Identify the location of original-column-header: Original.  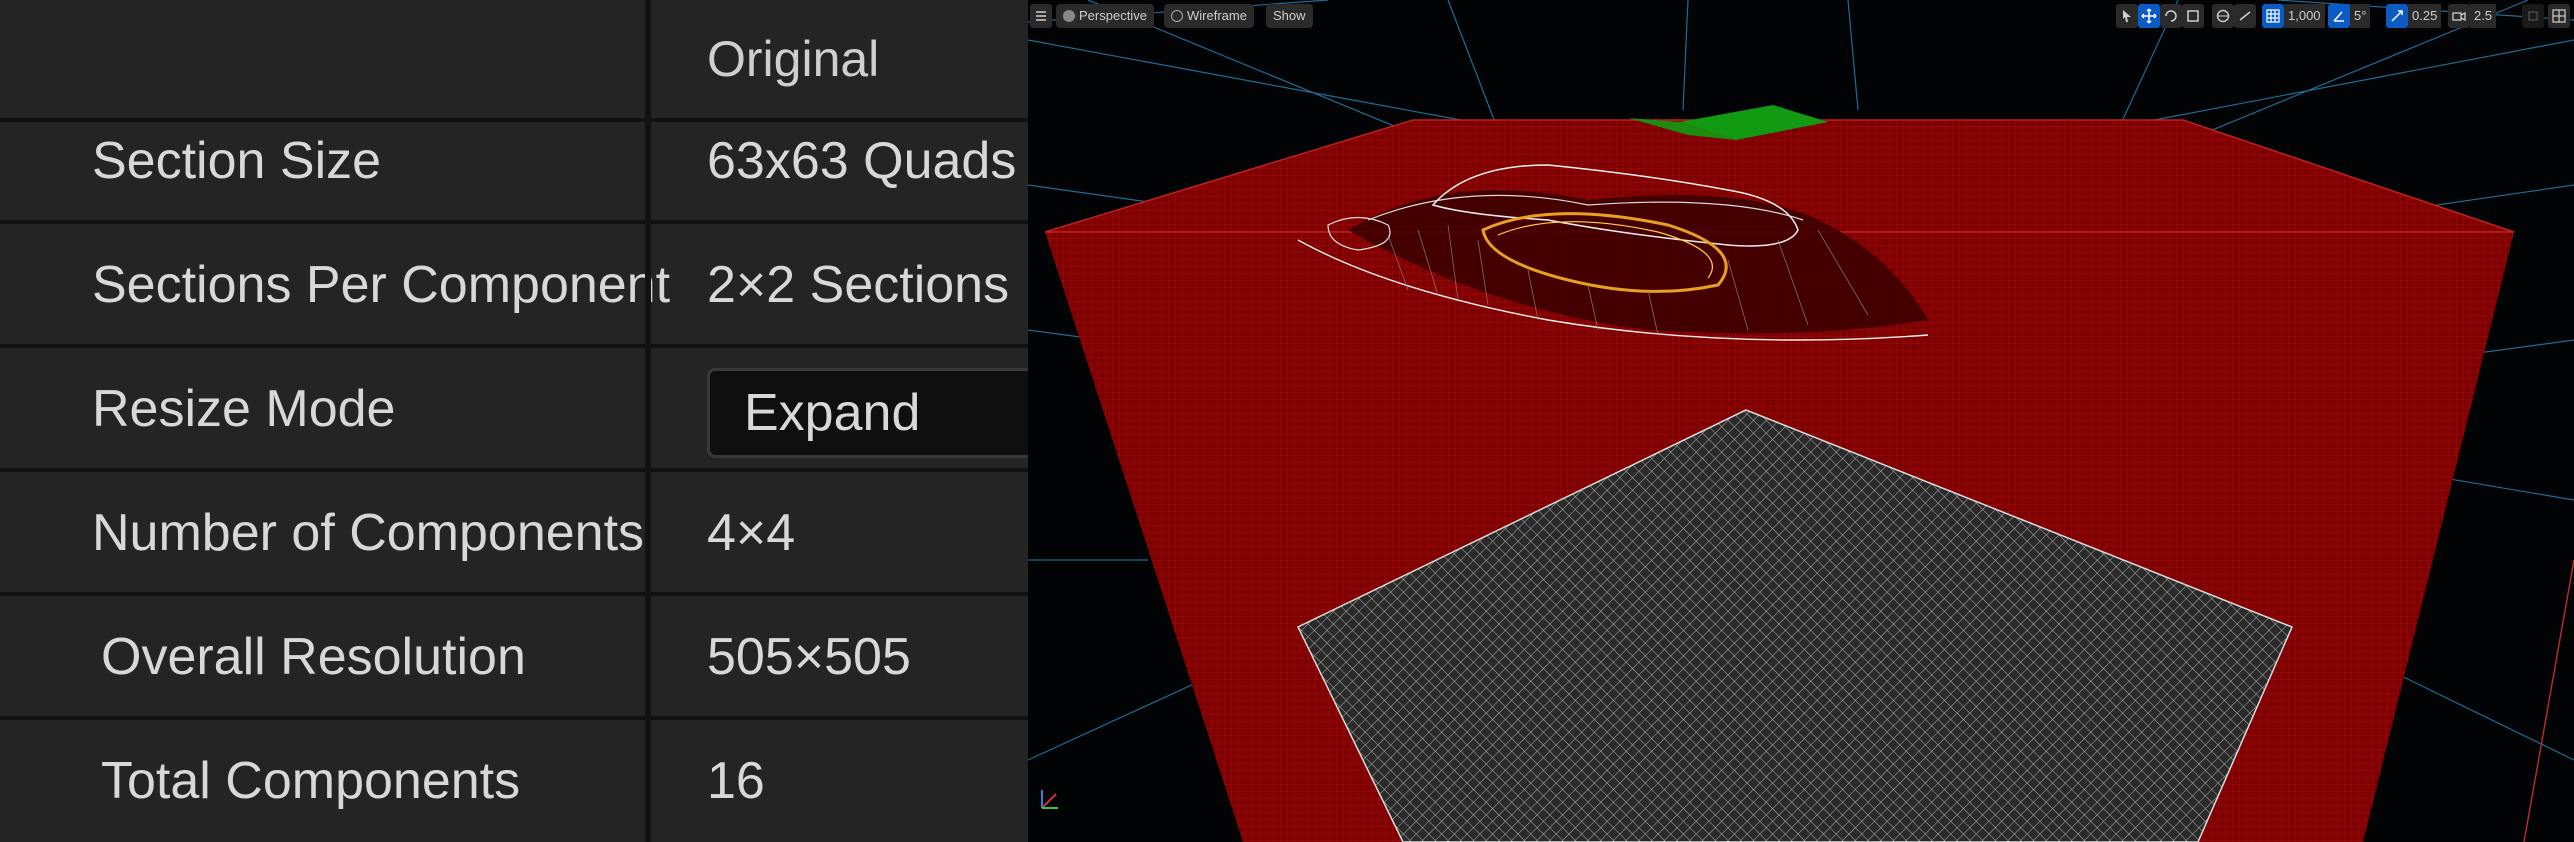
(793, 59).